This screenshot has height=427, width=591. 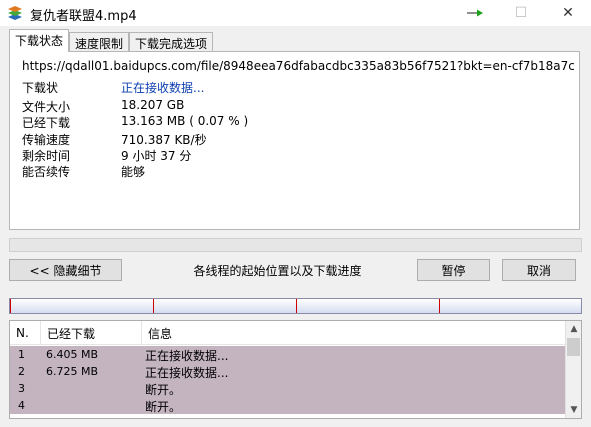 I want to click on vertical-scrollbar: ▲ ▼, so click(x=573, y=369).